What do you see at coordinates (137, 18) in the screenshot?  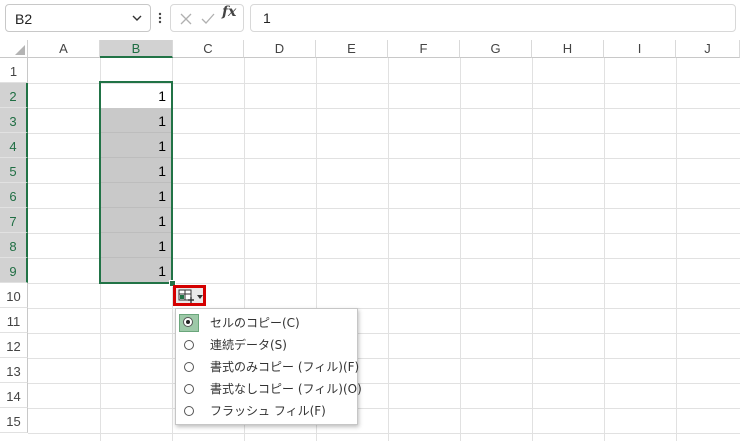 I see `chevron-down-icon` at bounding box center [137, 18].